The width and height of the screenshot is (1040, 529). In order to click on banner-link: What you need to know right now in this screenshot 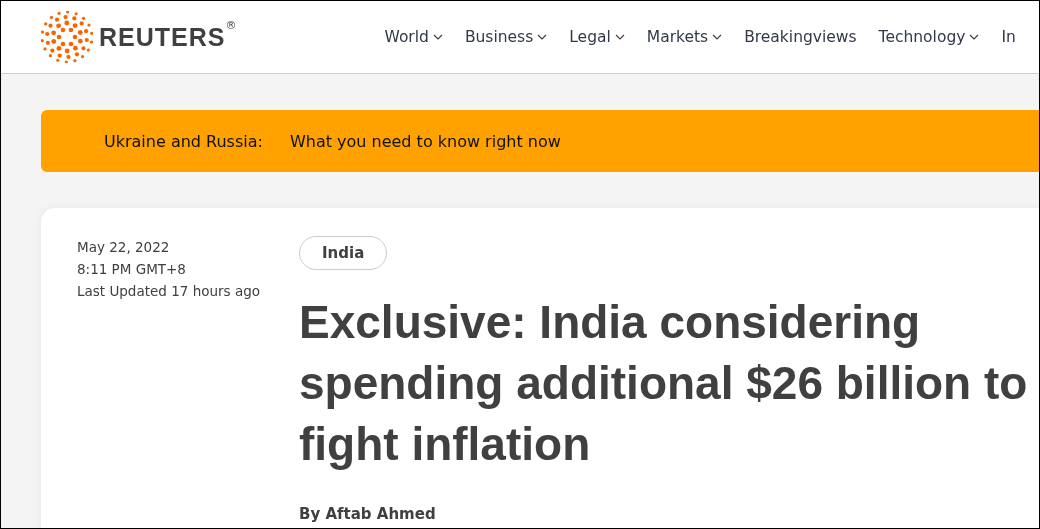, I will do `click(425, 141)`.